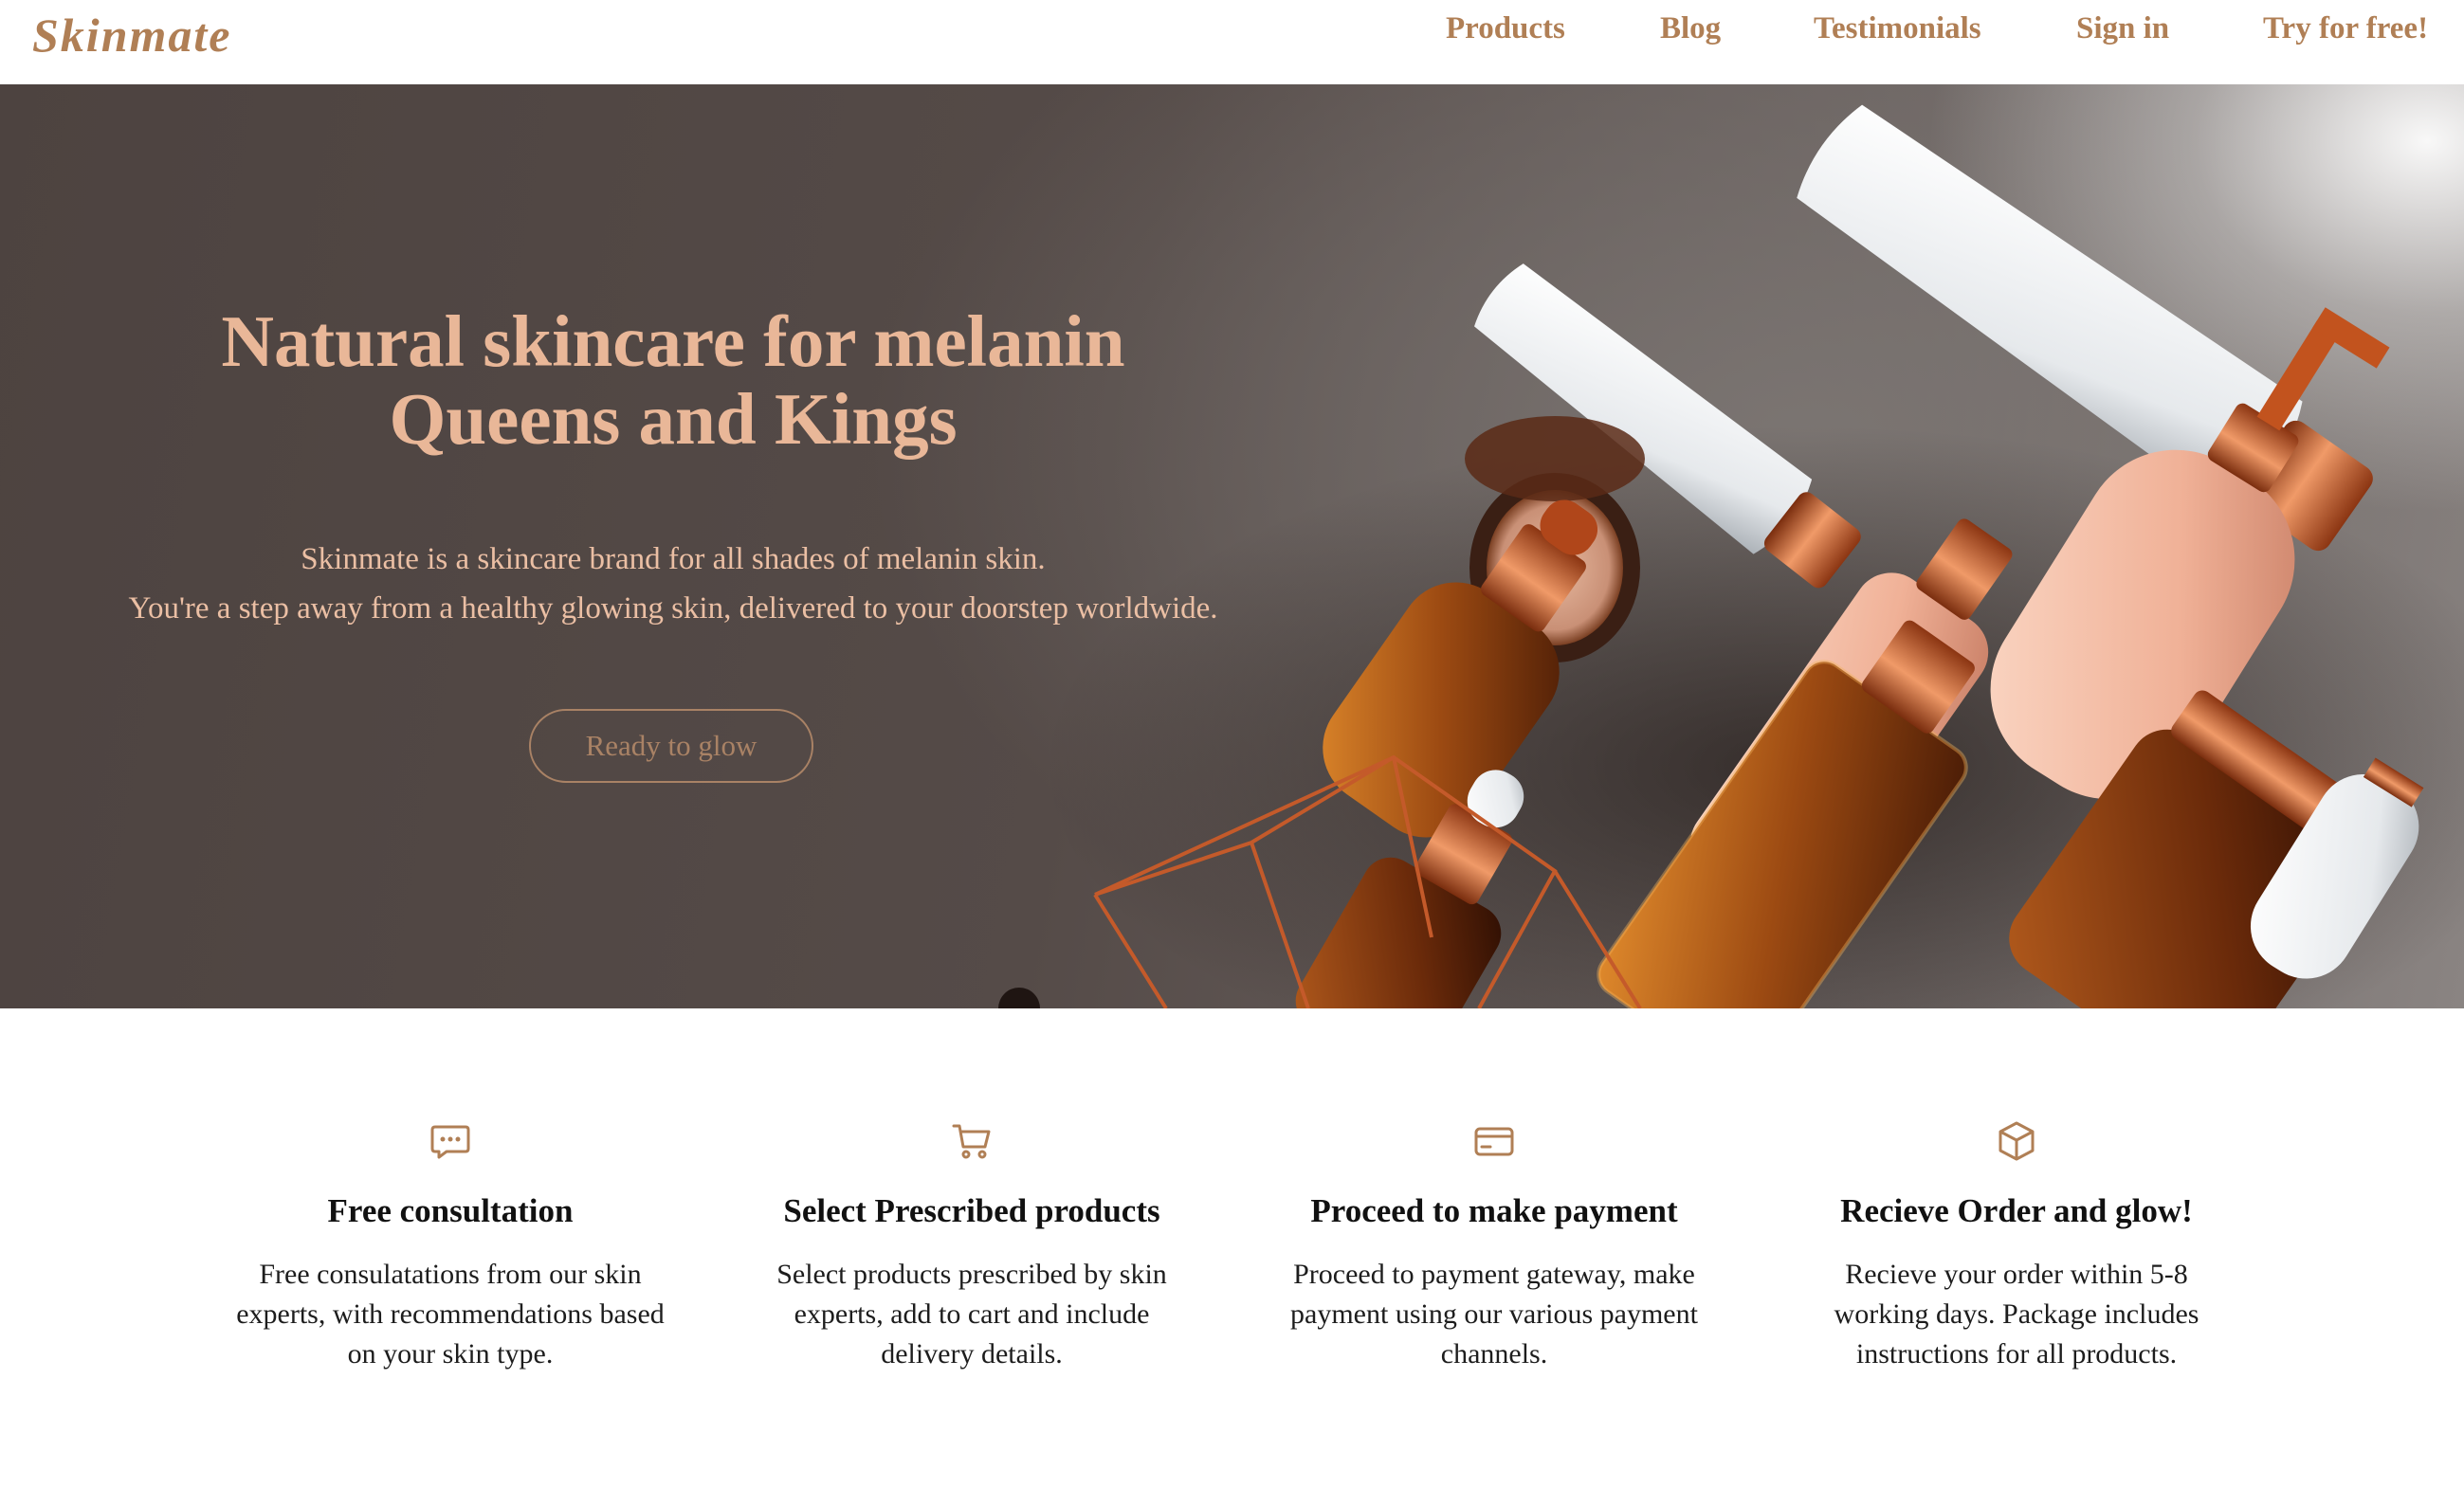 Image resolution: width=2464 pixels, height=1506 pixels. I want to click on shopping-cart-icon, so click(971, 1141).